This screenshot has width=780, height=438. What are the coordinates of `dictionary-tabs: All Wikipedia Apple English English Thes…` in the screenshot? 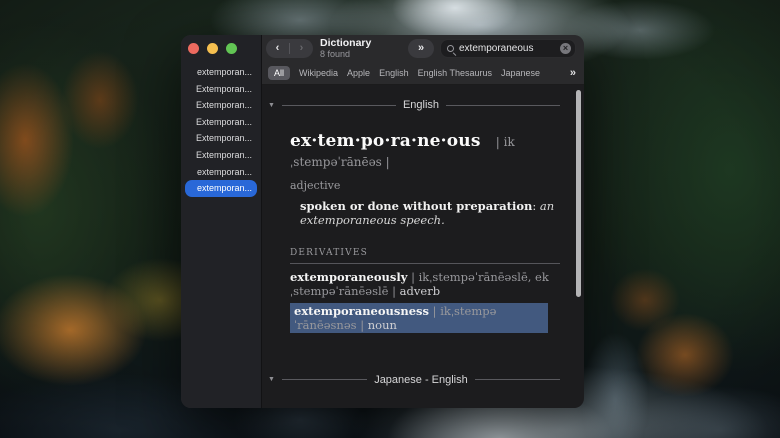 It's located at (423, 73).